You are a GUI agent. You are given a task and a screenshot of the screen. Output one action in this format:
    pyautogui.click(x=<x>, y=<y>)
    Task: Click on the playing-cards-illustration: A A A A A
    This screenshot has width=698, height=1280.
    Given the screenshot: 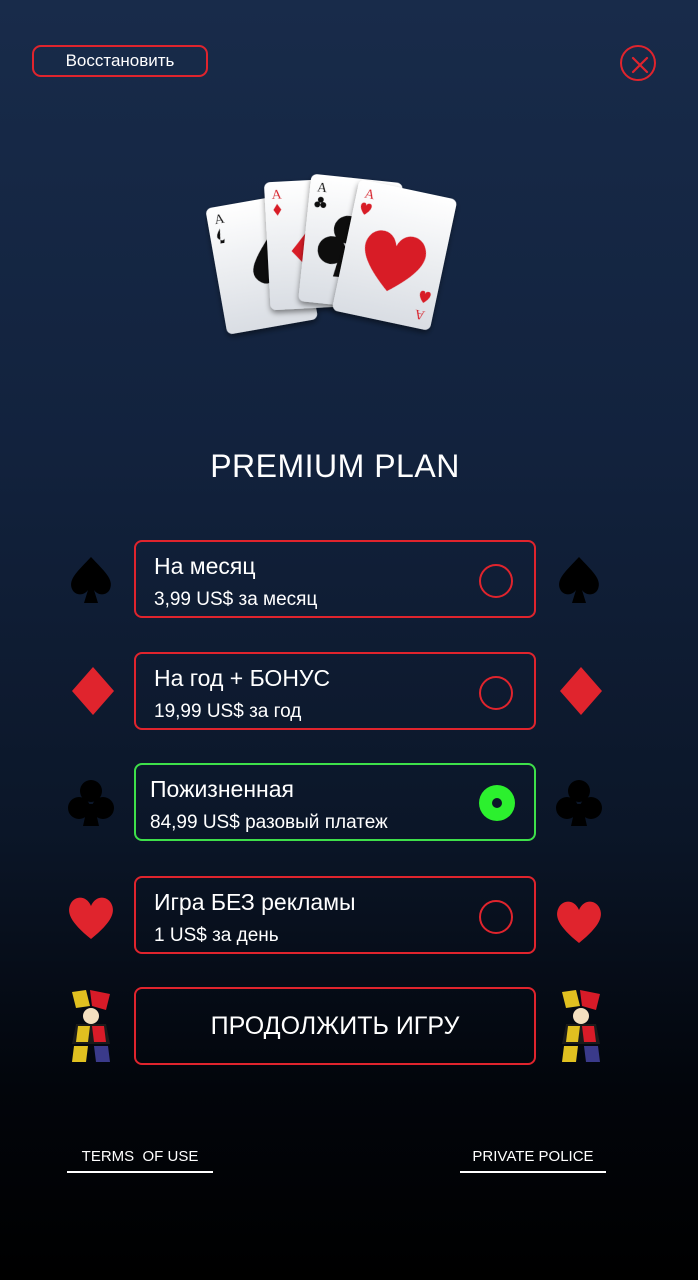 What is the action you would take?
    pyautogui.click(x=340, y=257)
    